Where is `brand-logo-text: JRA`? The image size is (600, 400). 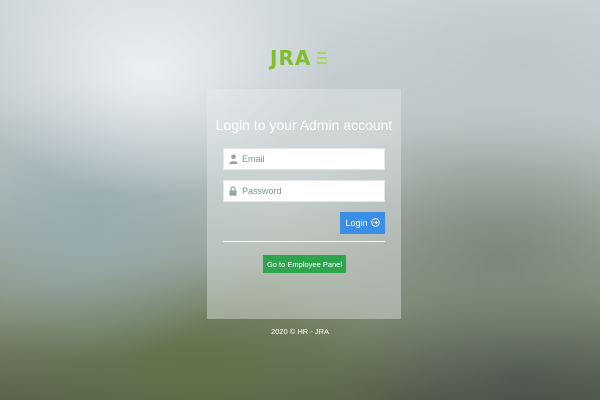 brand-logo-text: JRA is located at coordinates (291, 58).